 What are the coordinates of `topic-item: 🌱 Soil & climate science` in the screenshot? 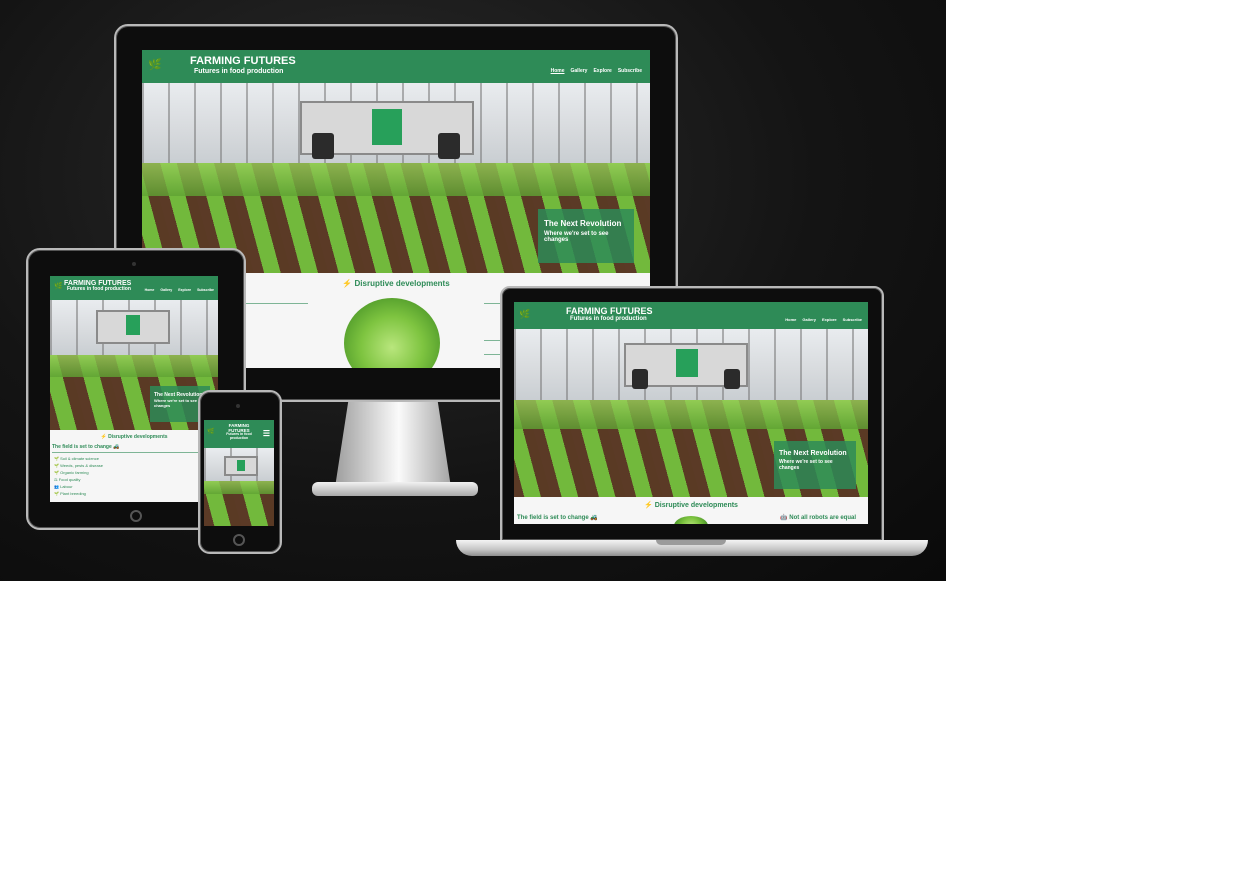 It's located at (76, 458).